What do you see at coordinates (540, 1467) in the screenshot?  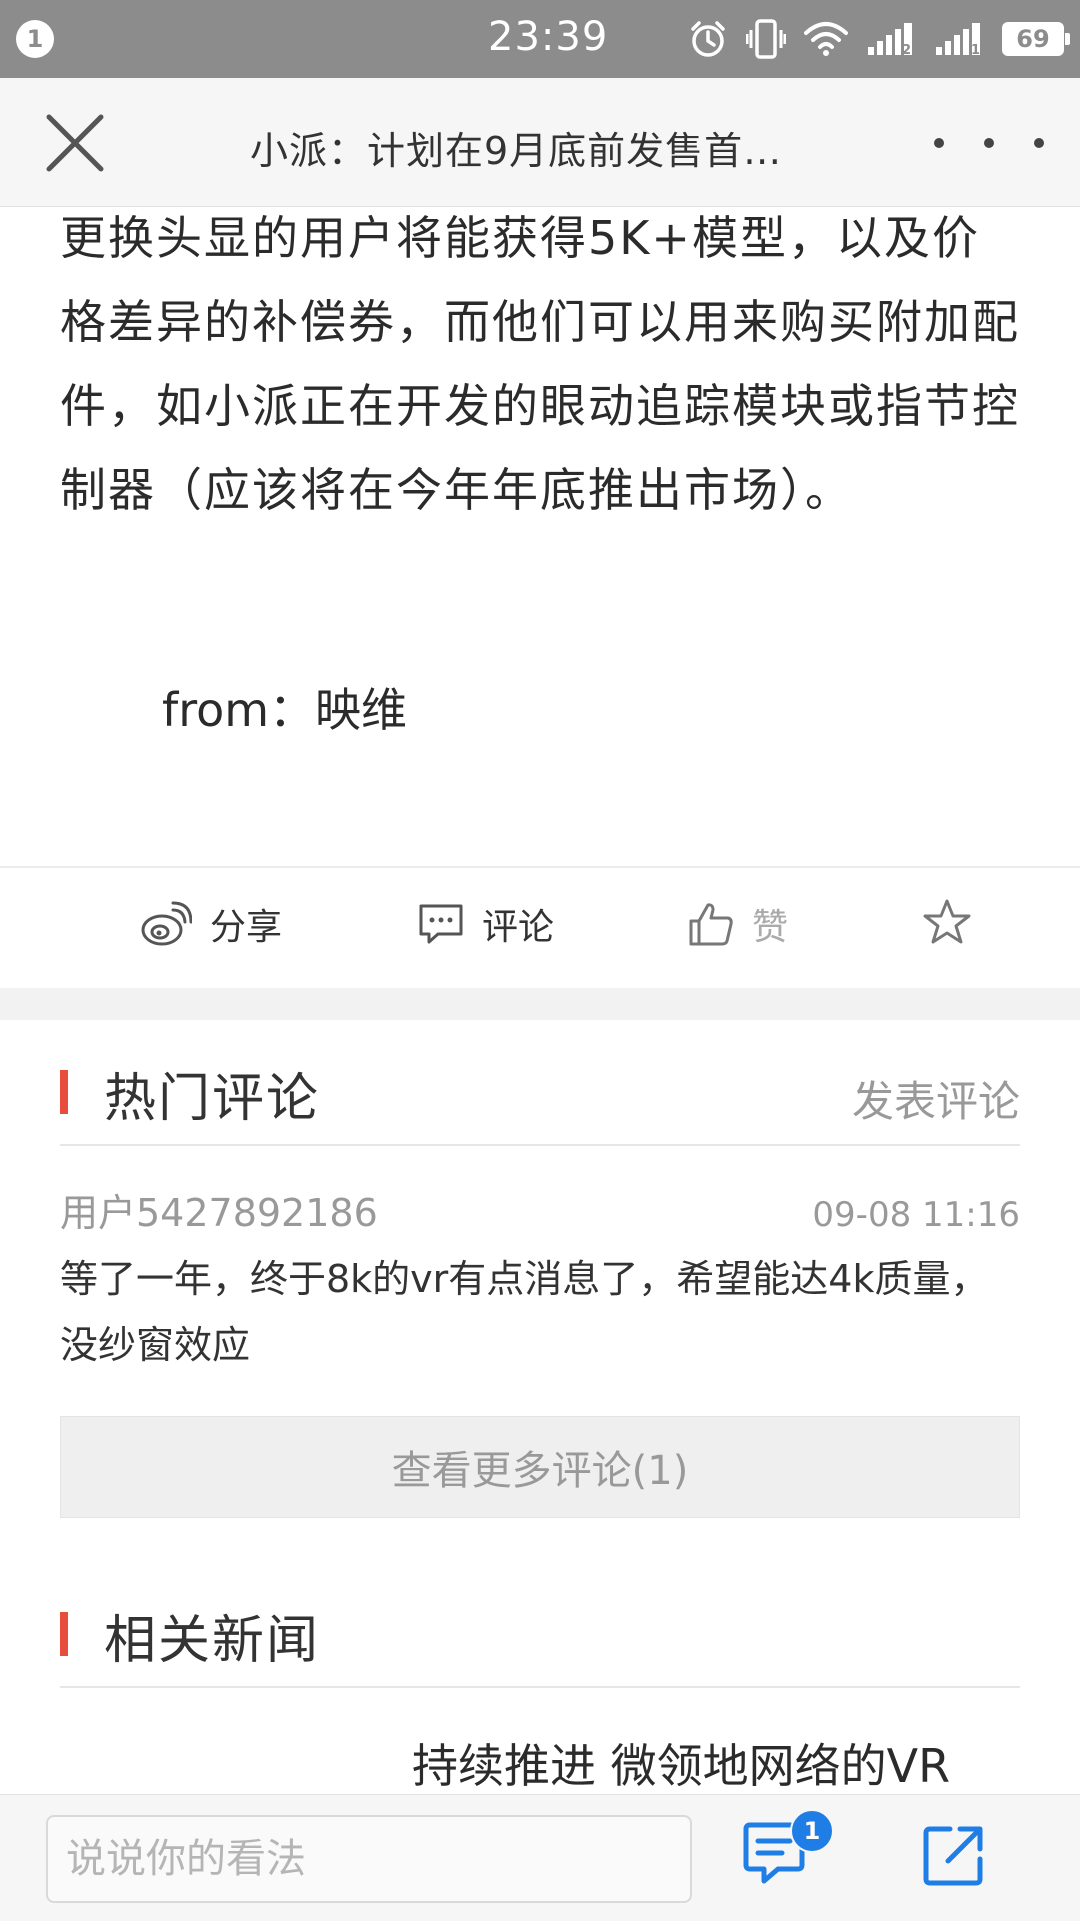 I see `view-more-comments-button: 查看更多评论(1)` at bounding box center [540, 1467].